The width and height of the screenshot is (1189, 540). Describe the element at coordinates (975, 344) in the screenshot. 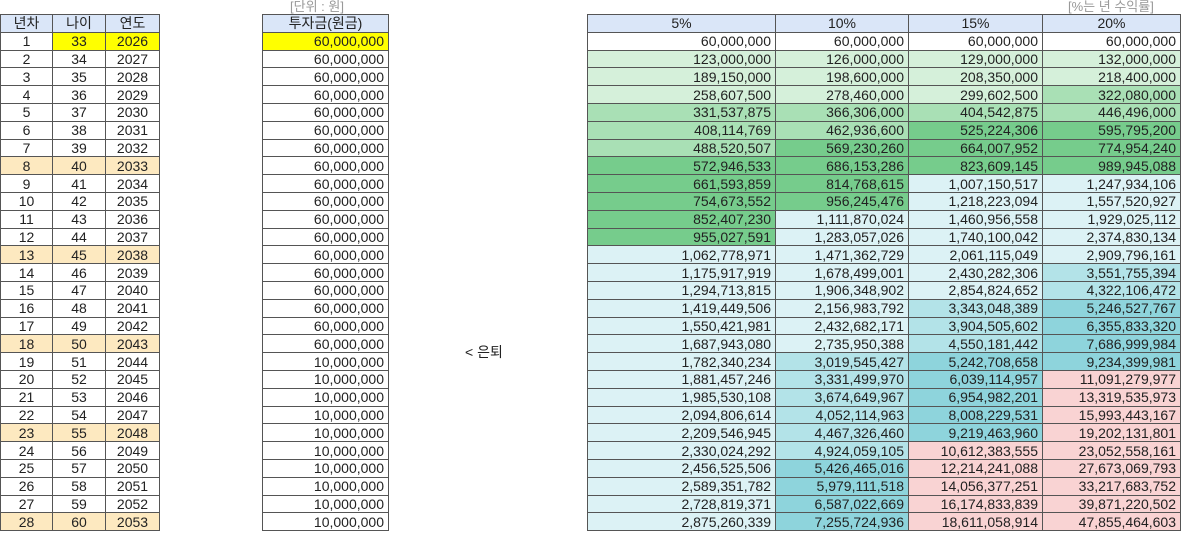

I see `balance-cell-15pct: 4,550,181,442` at that location.